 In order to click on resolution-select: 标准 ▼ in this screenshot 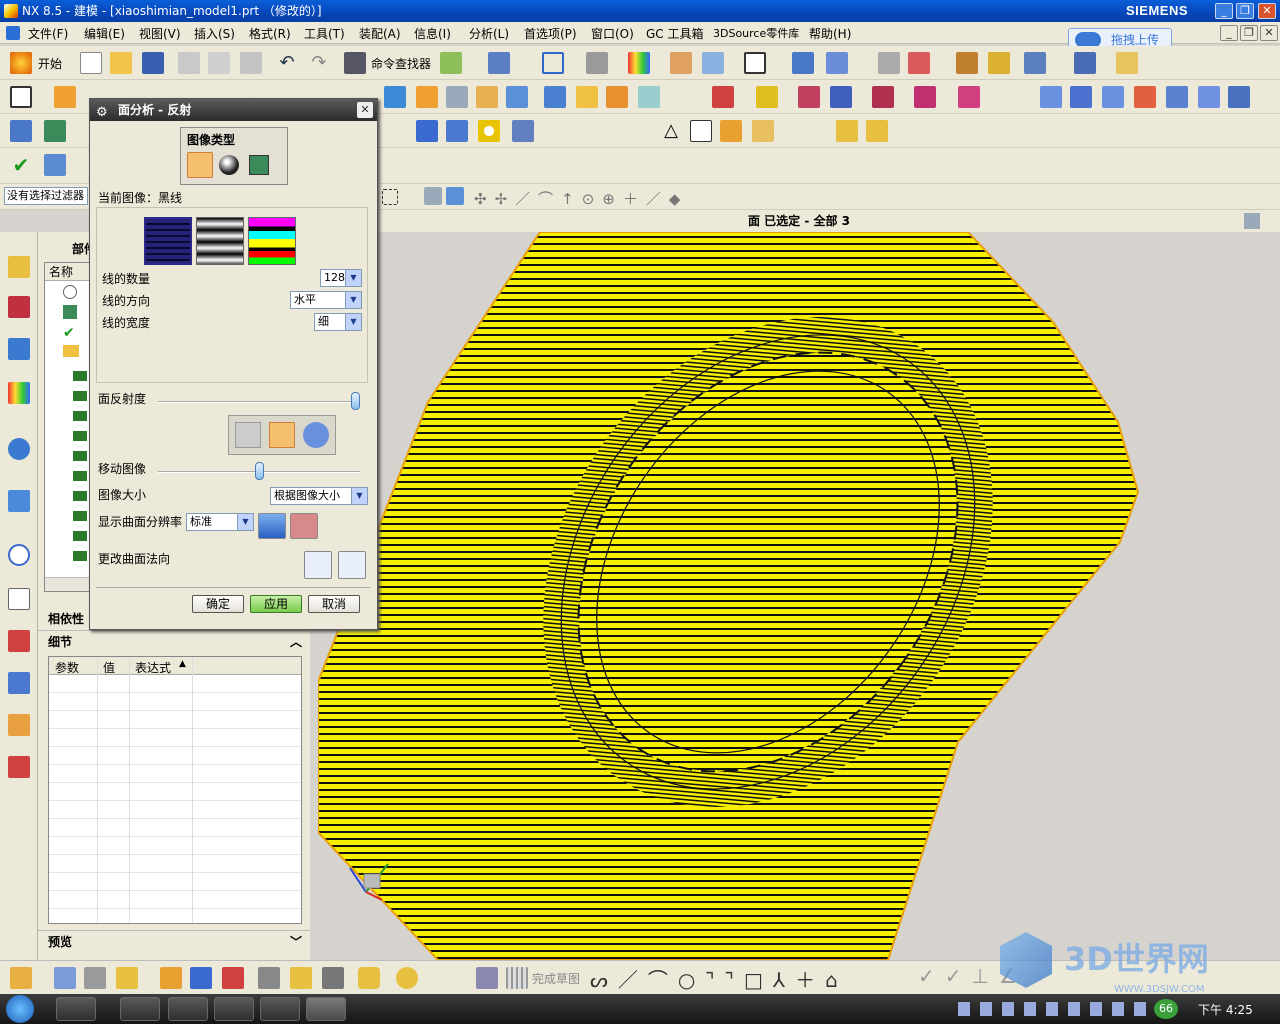, I will do `click(220, 522)`.